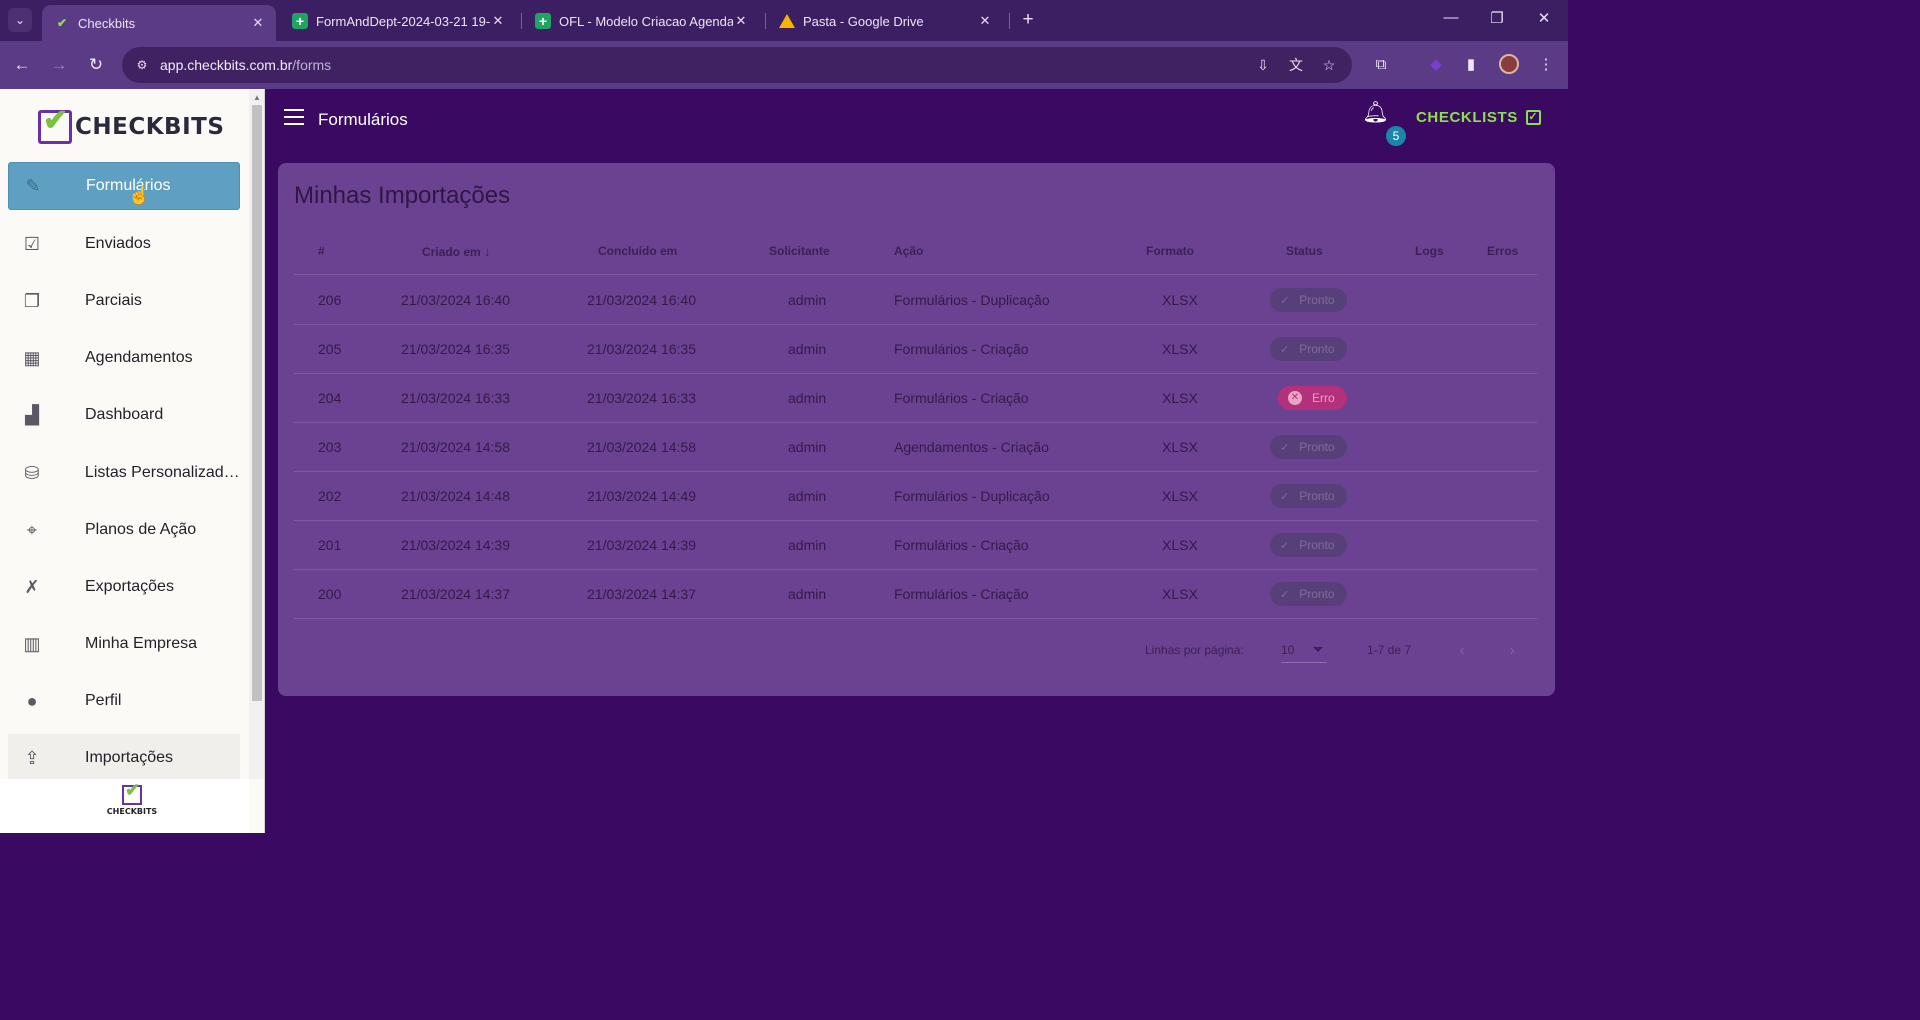 The height and width of the screenshot is (1020, 1920). I want to click on app-header: Formulários 🔔︎ 5 CHECKLISTS ✓, so click(916, 120).